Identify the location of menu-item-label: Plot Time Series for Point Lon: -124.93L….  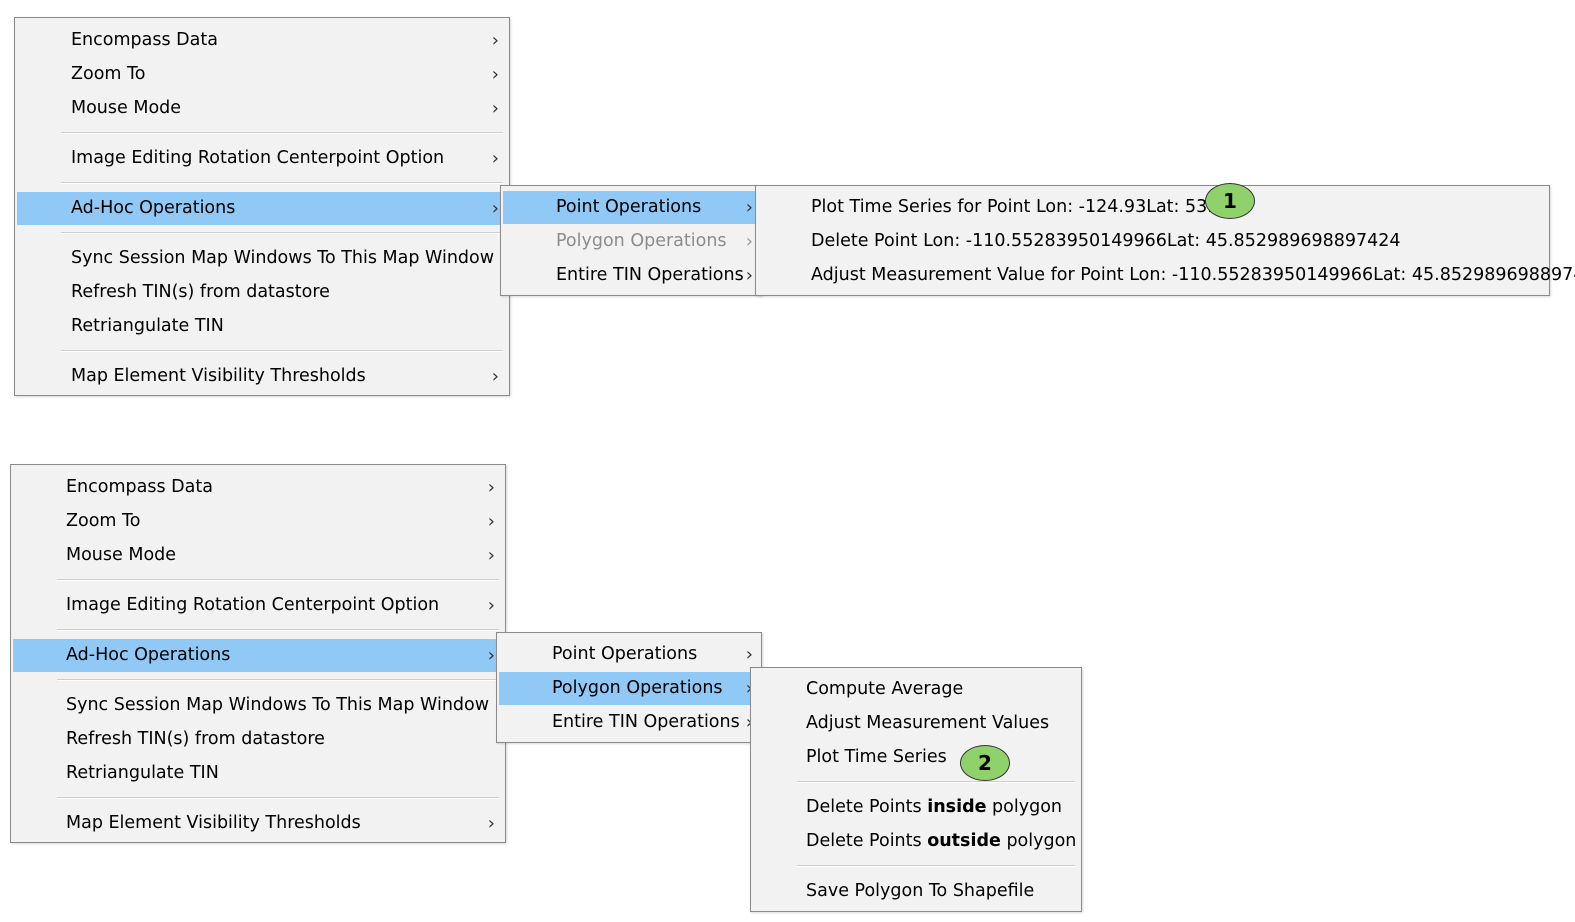
(1023, 207).